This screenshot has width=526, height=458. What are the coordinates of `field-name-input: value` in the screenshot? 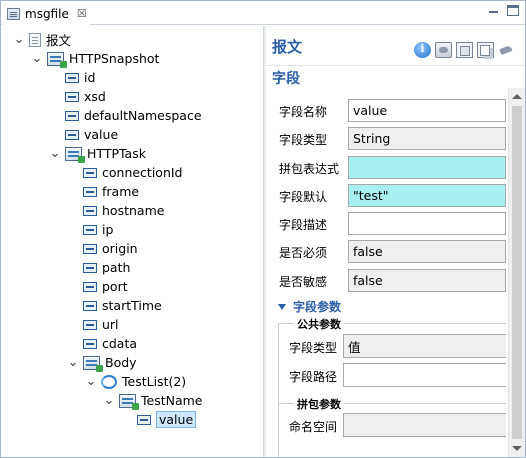 It's located at (427, 110).